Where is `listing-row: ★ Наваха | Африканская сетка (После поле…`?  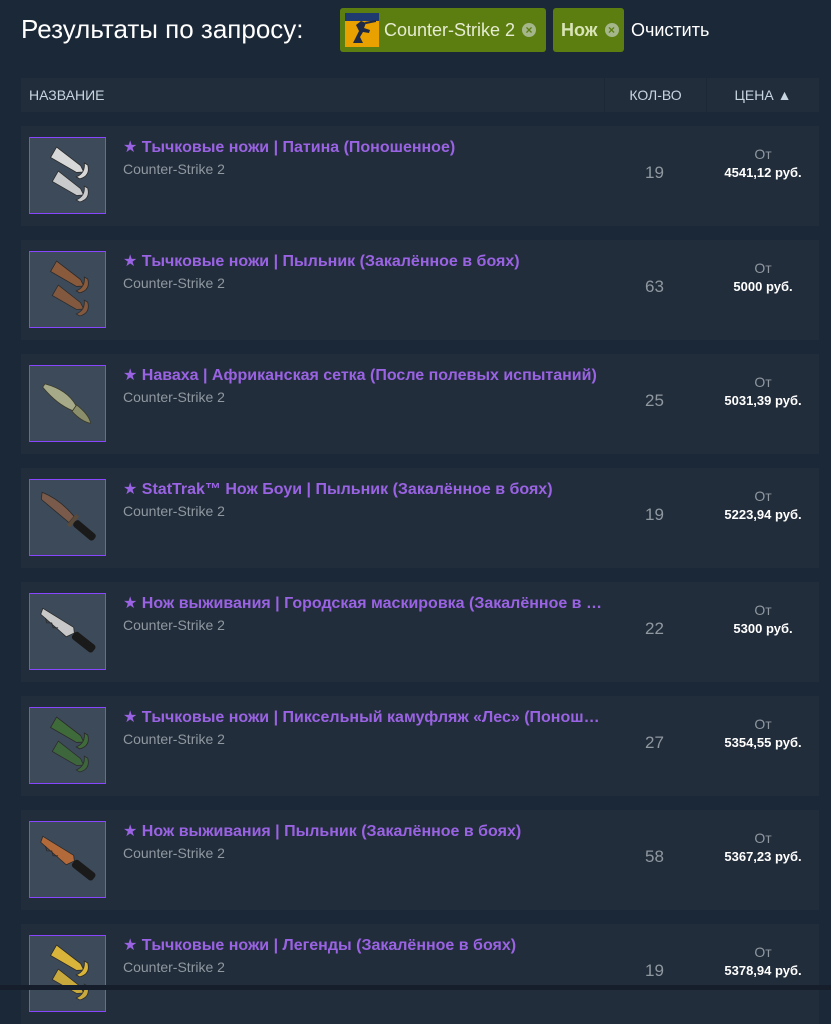
listing-row: ★ Наваха | Африканская сетка (После поле… is located at coordinates (420, 404).